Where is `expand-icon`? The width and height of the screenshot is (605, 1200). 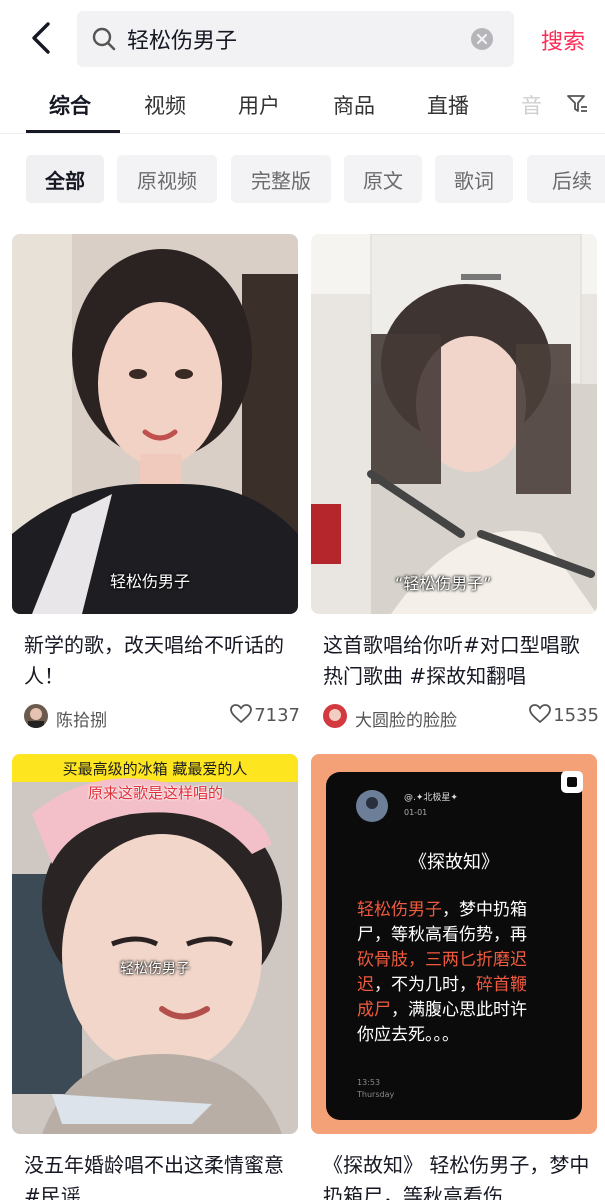
expand-icon is located at coordinates (572, 782).